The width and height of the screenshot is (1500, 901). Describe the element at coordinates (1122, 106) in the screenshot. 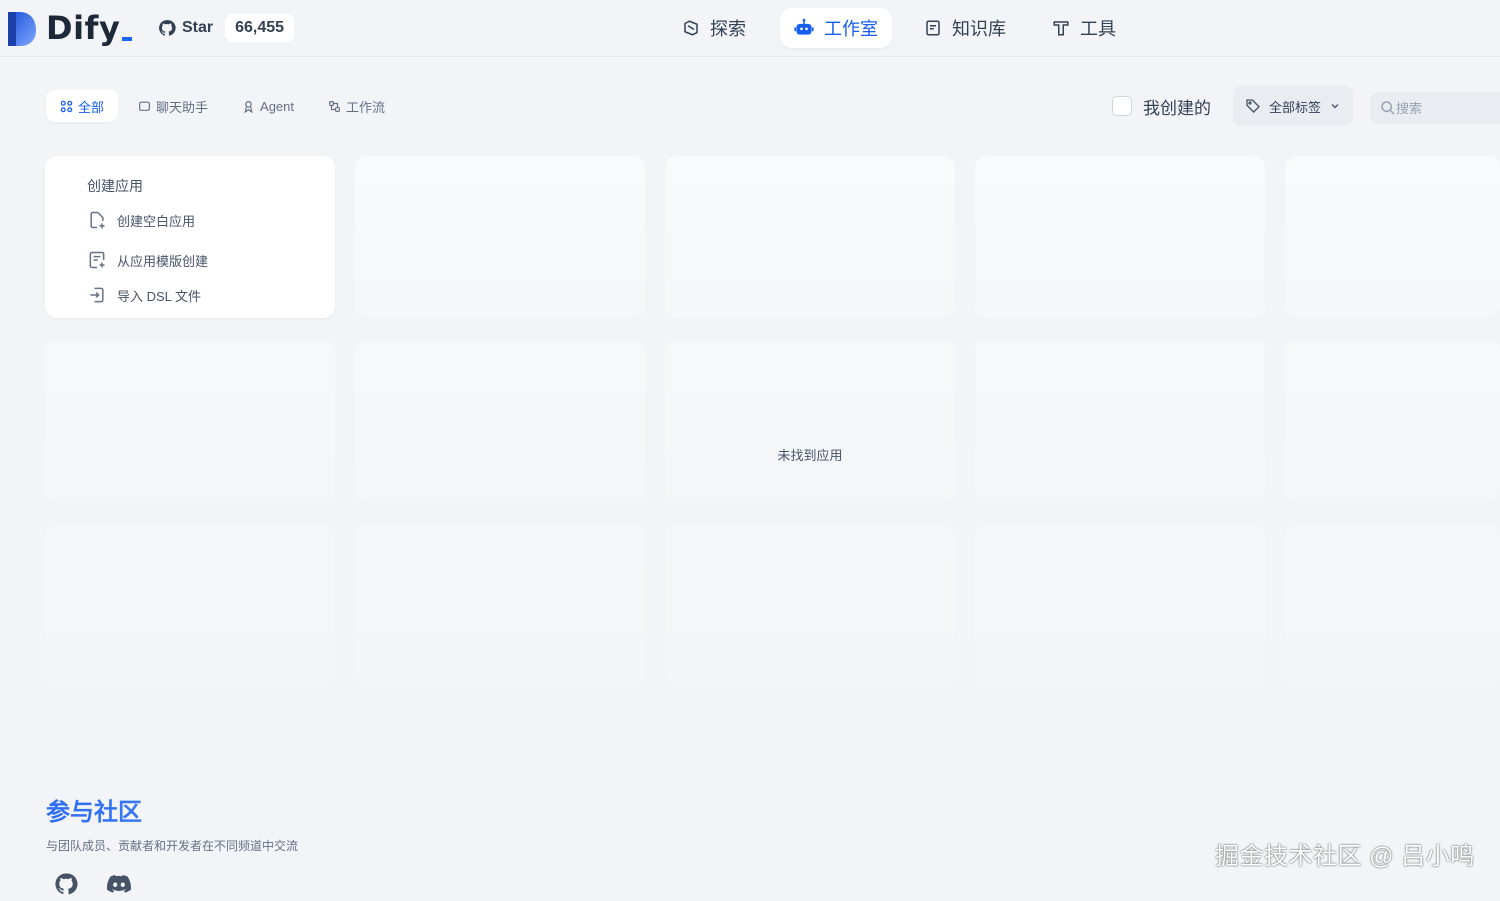

I see `created-by-me-checkbox` at that location.